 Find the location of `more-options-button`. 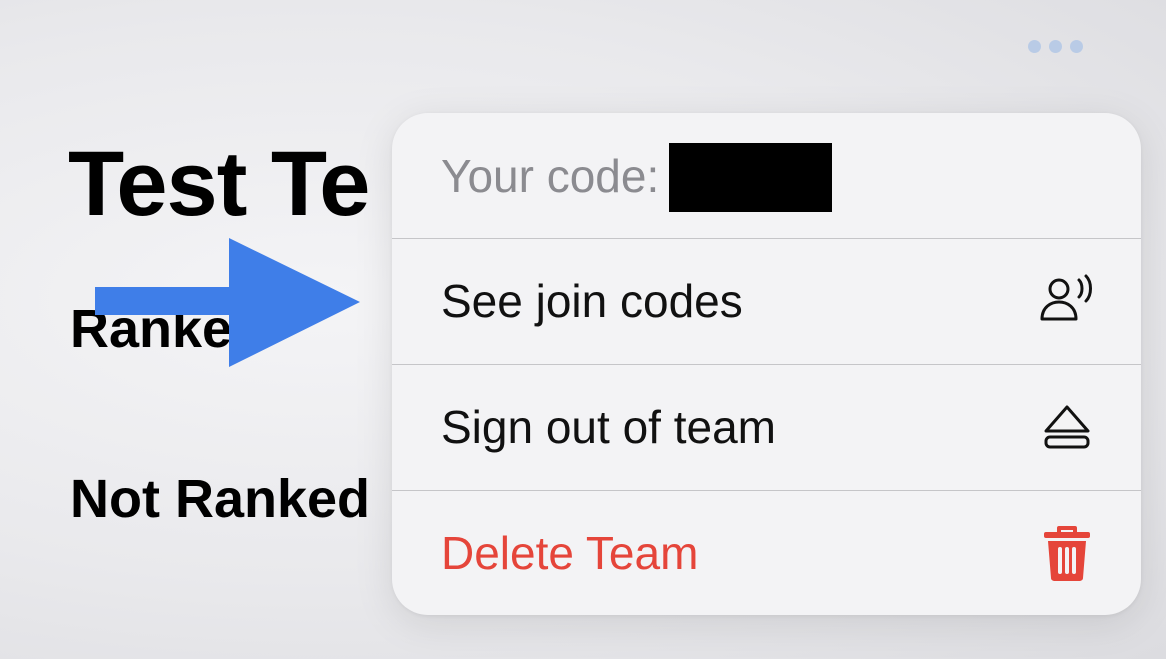

more-options-button is located at coordinates (1055, 46).